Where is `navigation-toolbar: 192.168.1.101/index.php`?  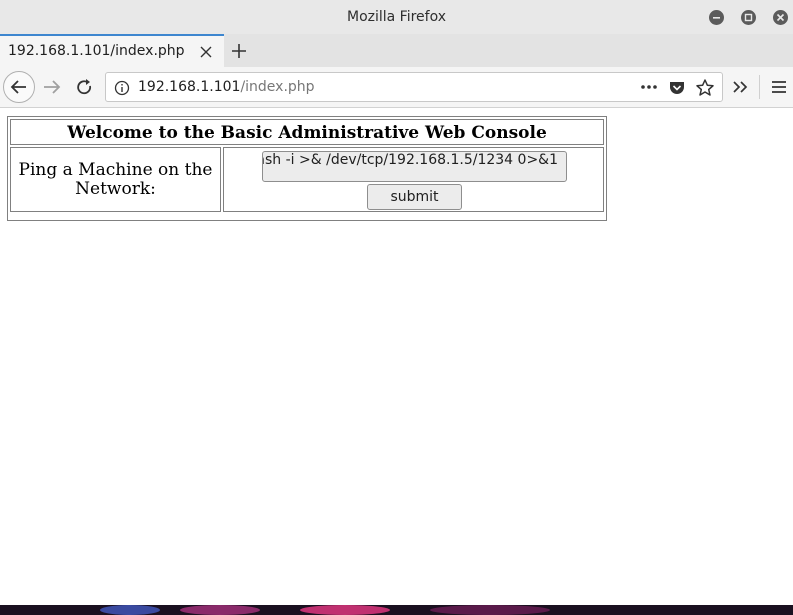 navigation-toolbar: 192.168.1.101/index.php is located at coordinates (396, 87).